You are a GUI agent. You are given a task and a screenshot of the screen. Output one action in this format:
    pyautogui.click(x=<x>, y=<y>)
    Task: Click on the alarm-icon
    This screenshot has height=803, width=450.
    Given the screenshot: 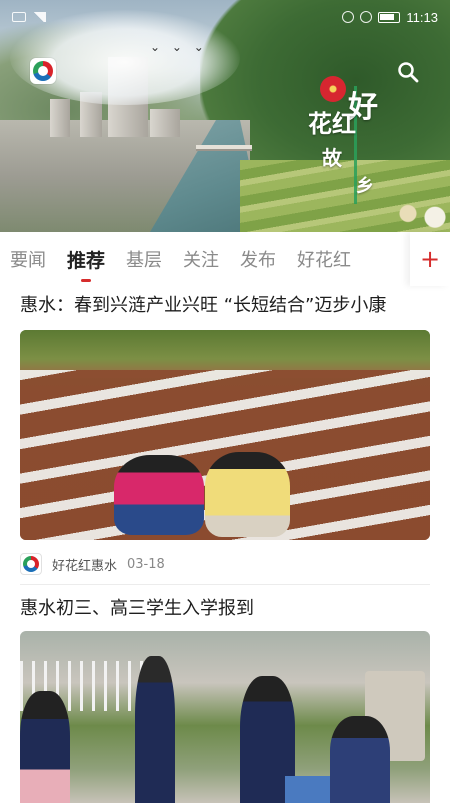 What is the action you would take?
    pyautogui.click(x=366, y=17)
    